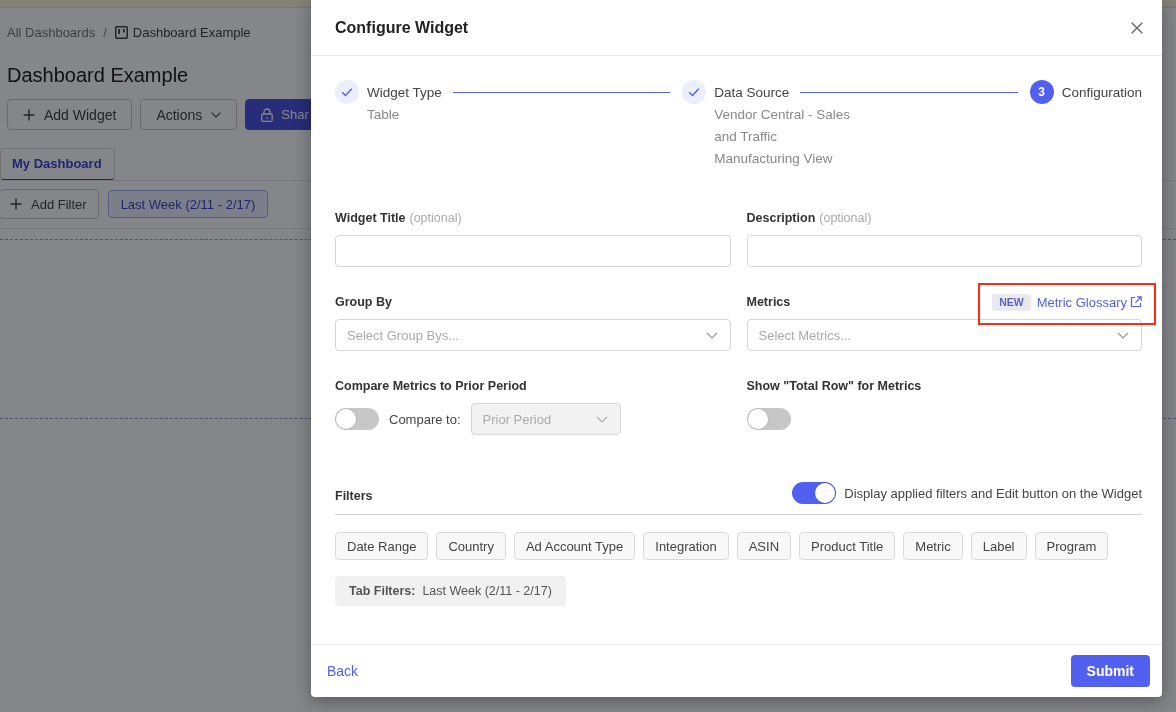  I want to click on dialog-title: Configure Widget, so click(402, 27).